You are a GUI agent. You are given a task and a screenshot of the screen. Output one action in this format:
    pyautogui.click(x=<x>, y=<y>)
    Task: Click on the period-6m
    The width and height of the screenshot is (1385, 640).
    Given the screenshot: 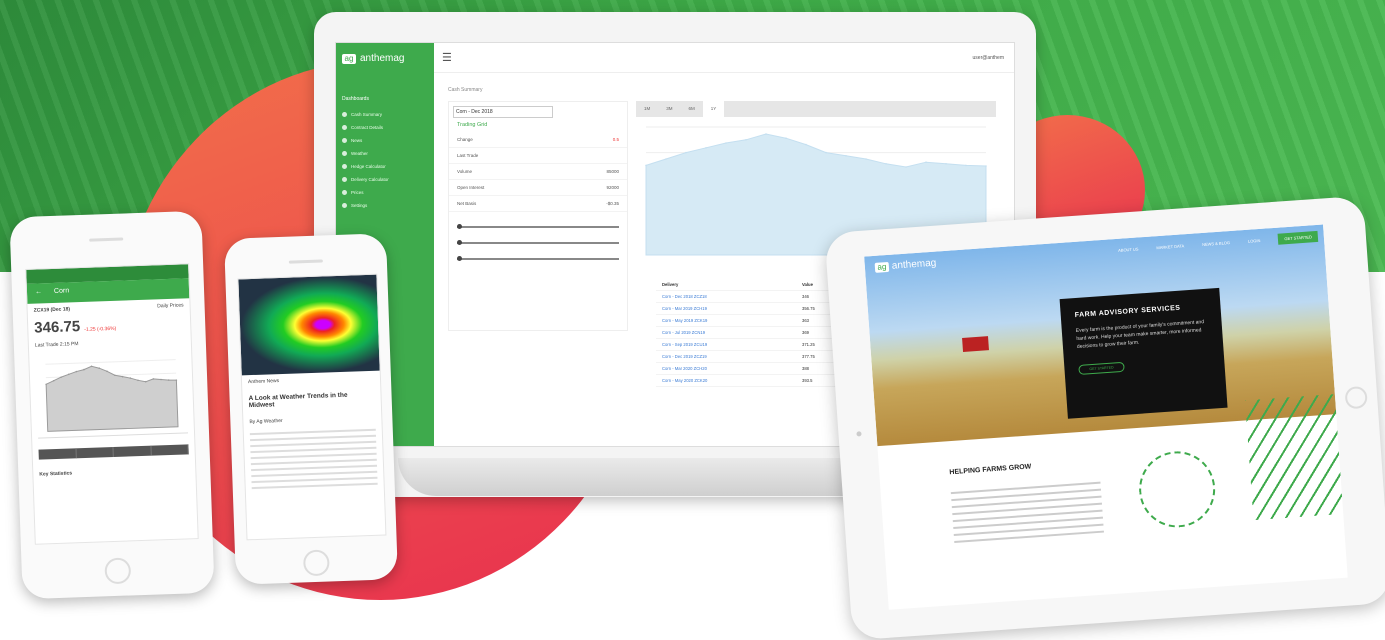 What is the action you would take?
    pyautogui.click(x=169, y=450)
    